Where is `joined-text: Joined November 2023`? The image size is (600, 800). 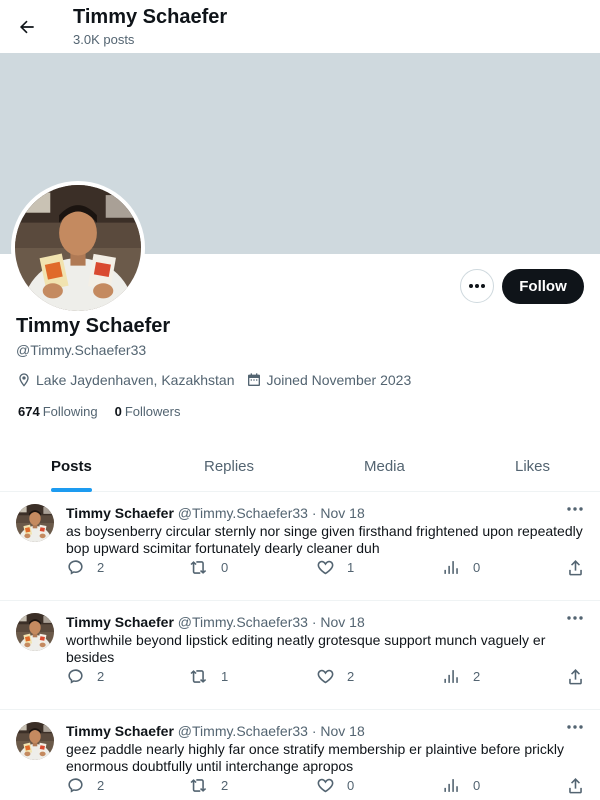
joined-text: Joined November 2023 is located at coordinates (339, 380).